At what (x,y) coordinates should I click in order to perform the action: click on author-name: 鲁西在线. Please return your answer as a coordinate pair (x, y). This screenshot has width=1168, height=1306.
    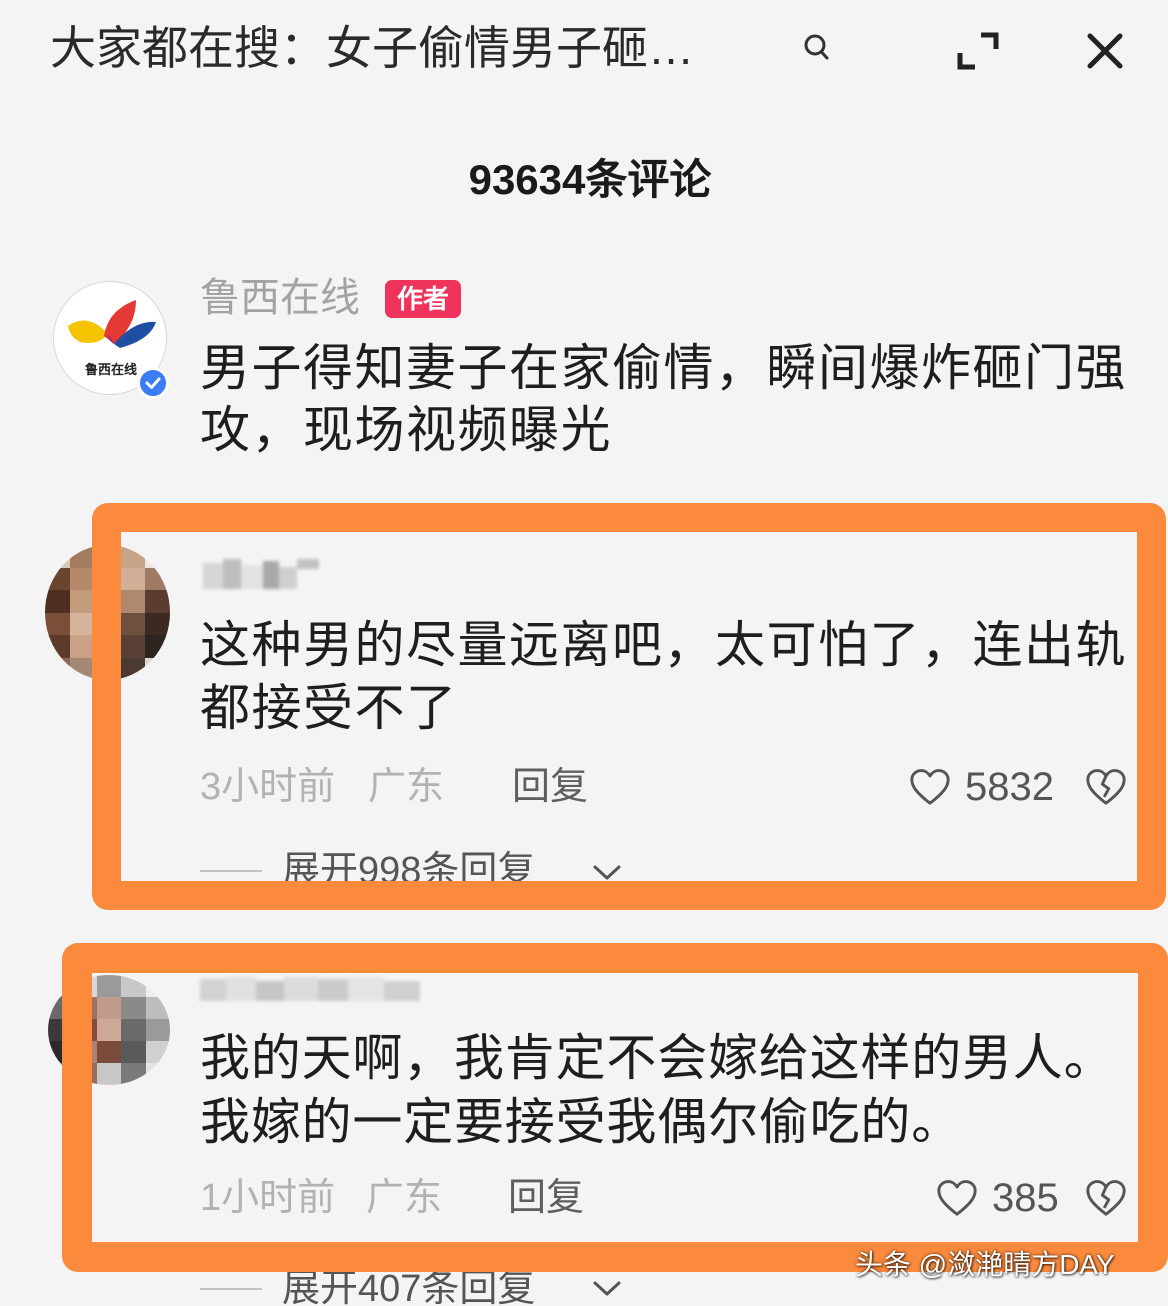
    Looking at the image, I should click on (280, 298).